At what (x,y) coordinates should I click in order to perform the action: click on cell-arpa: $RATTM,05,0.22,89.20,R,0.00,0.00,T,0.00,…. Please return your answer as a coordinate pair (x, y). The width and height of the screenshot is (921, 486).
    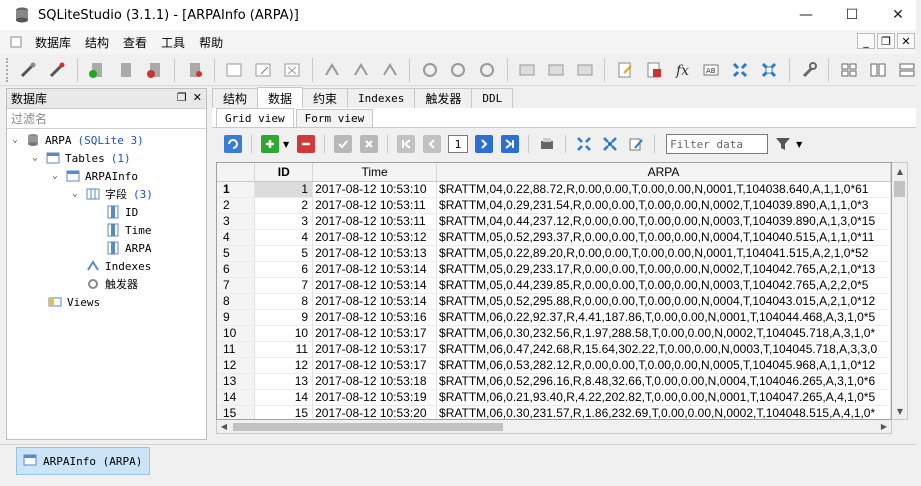
    Looking at the image, I should click on (663, 253).